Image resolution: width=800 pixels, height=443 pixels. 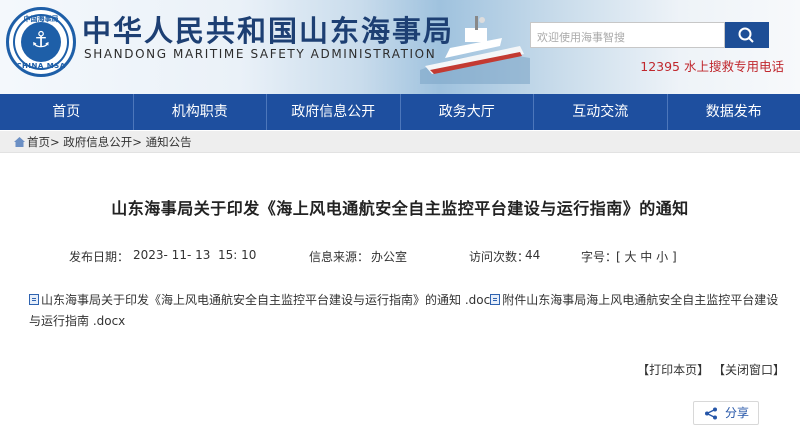 What do you see at coordinates (99, 257) in the screenshot?
I see `publish-date-label: 发布日期：` at bounding box center [99, 257].